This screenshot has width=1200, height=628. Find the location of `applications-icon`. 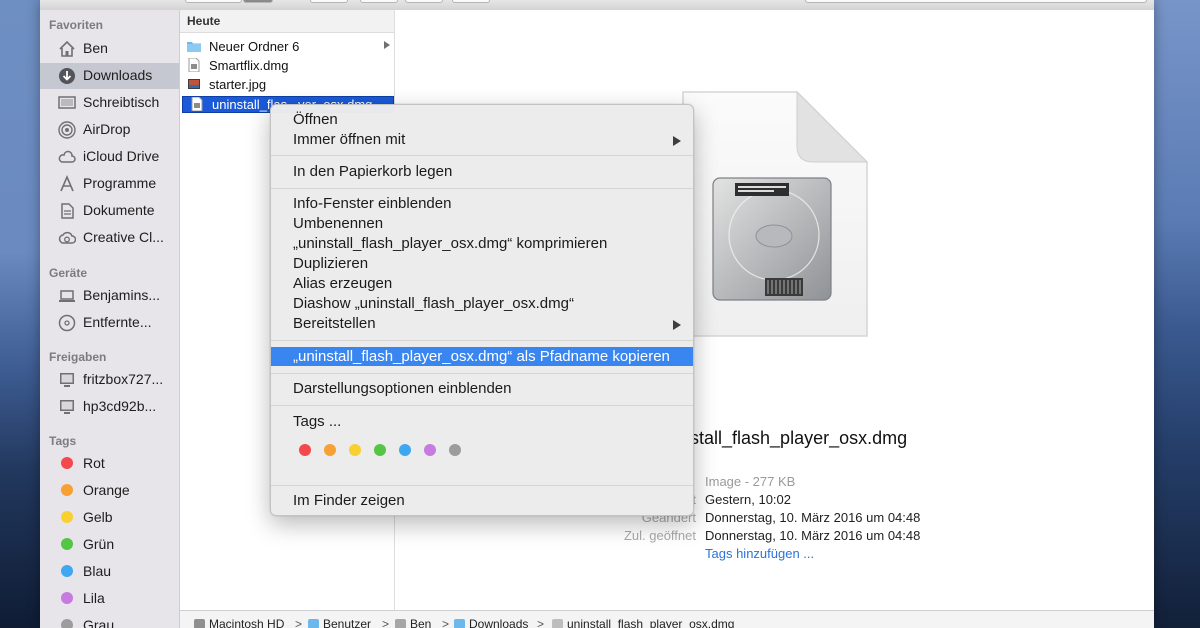

applications-icon is located at coordinates (67, 183).